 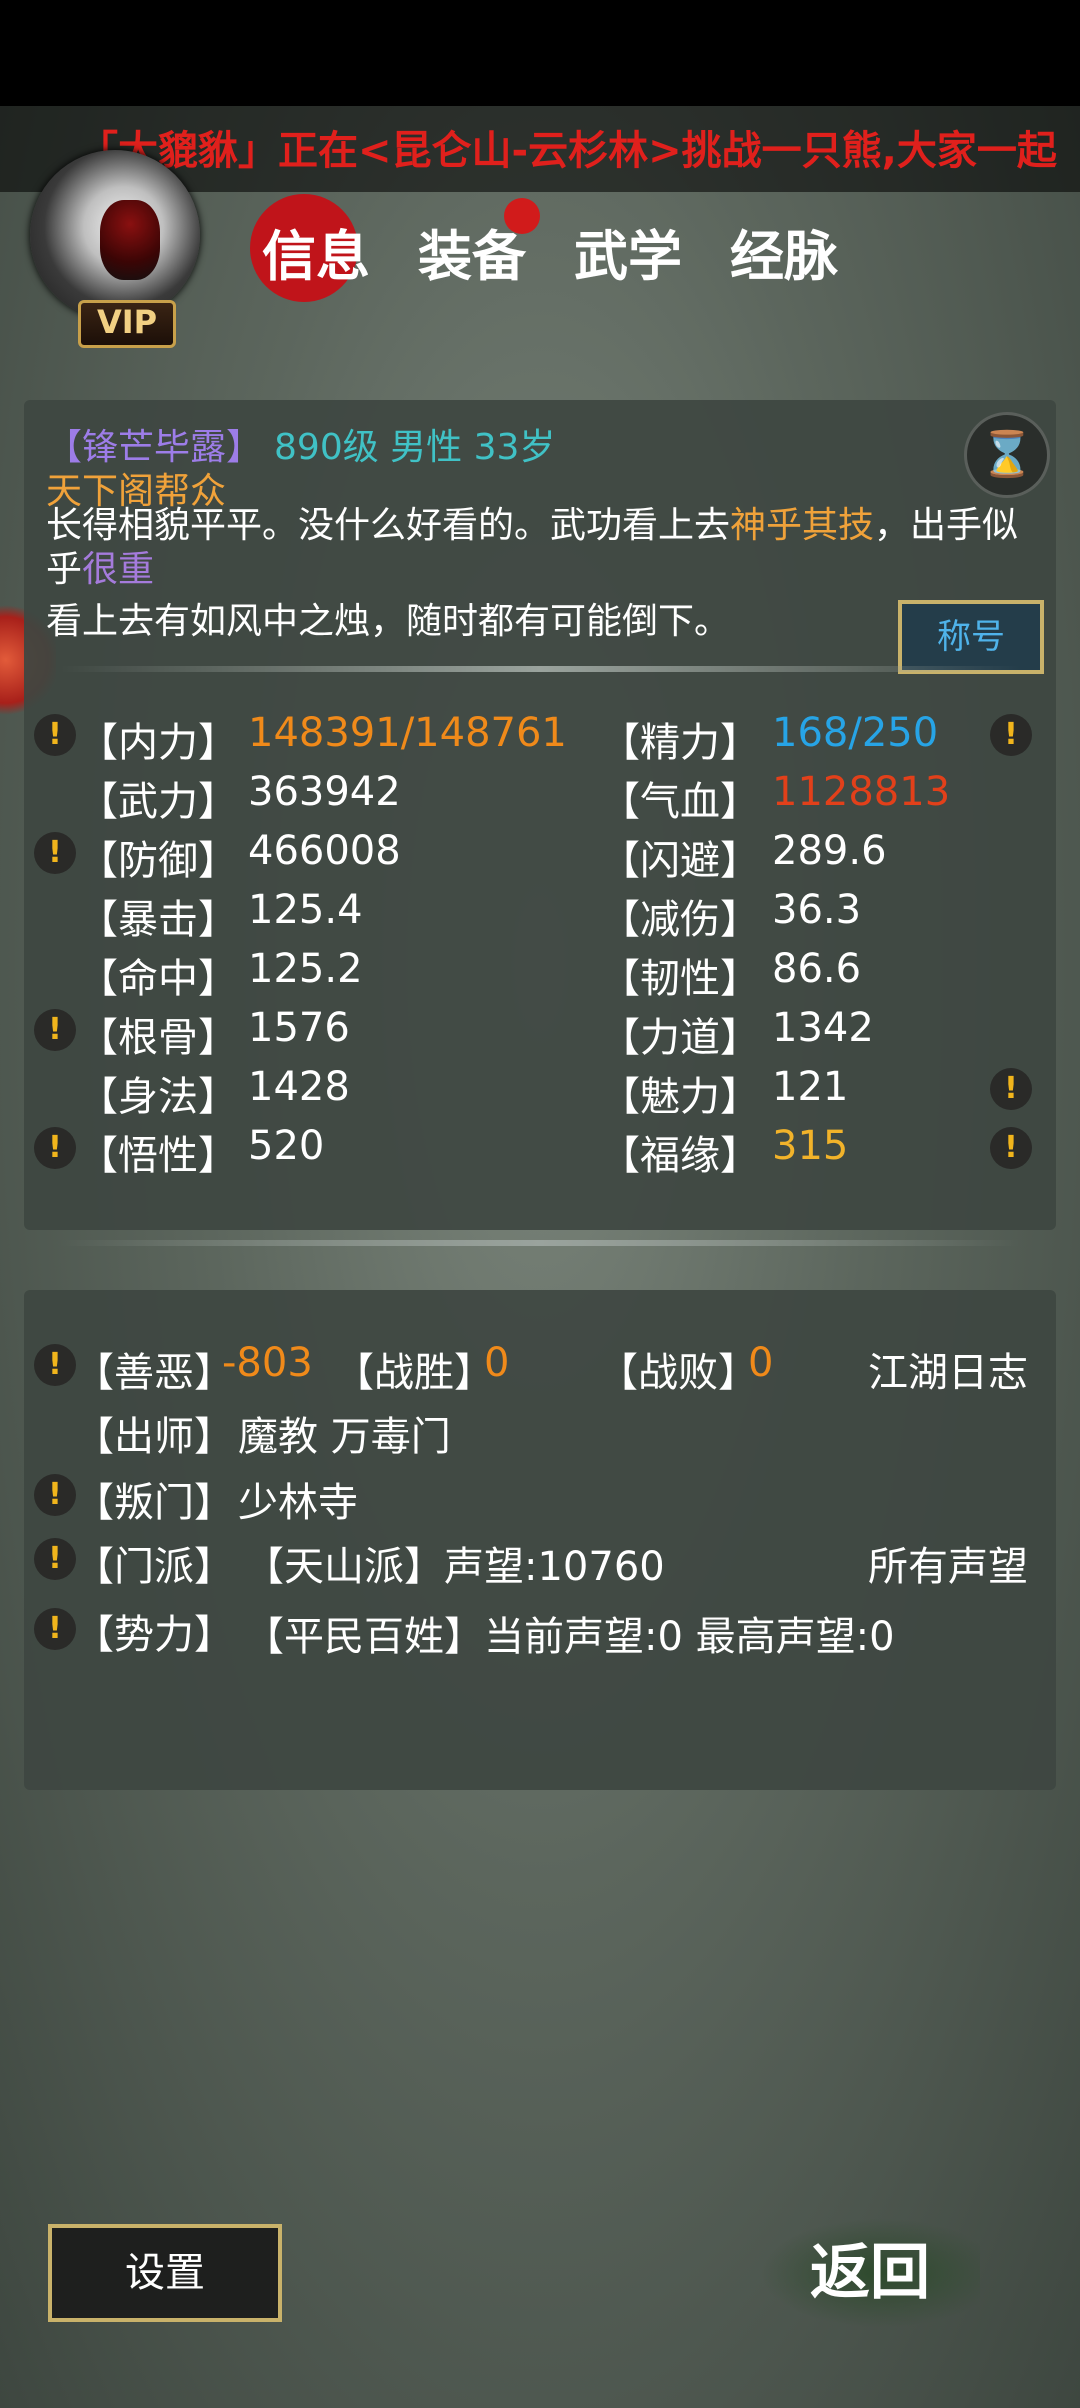 I want to click on notification-dot, so click(x=522, y=215).